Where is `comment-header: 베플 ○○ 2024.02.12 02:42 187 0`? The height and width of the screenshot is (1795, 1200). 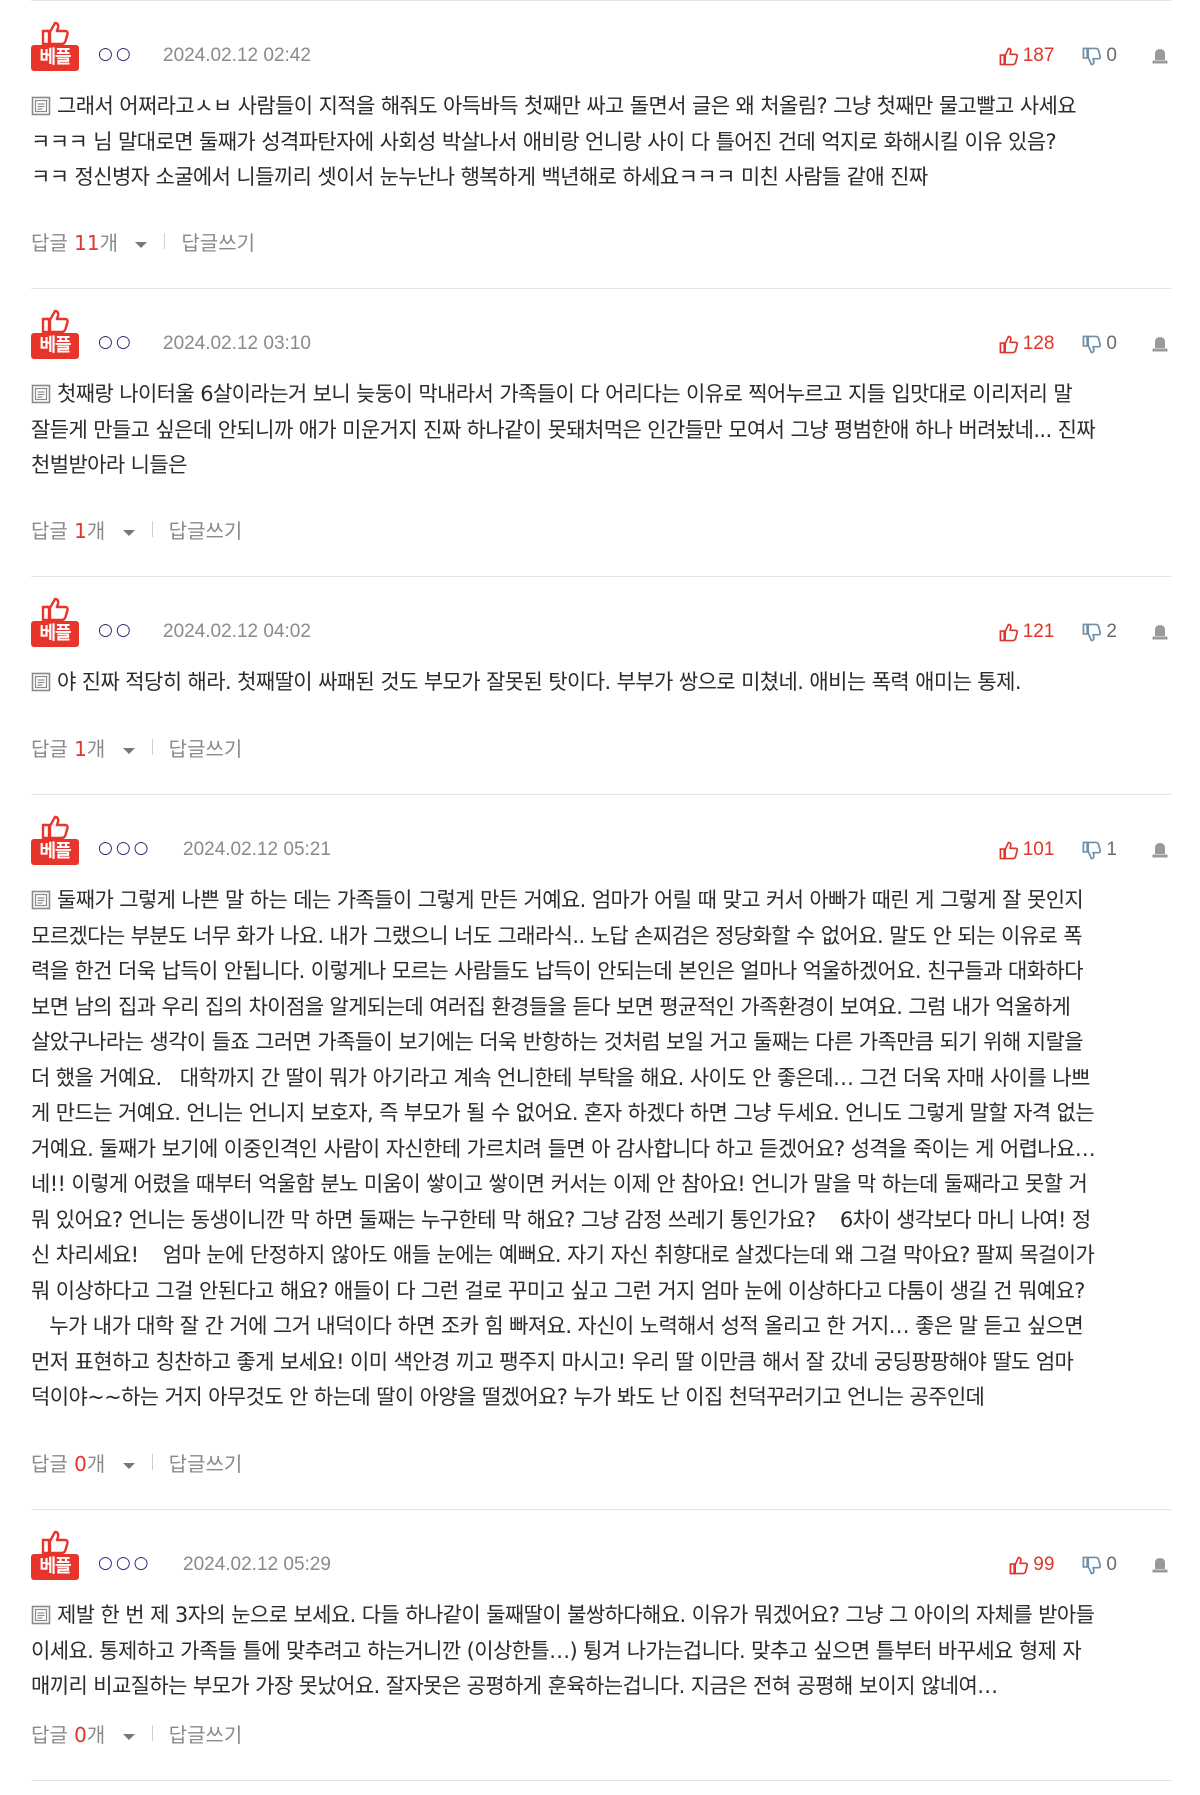 comment-header: 베플 ○○ 2024.02.12 02:42 187 0 is located at coordinates (600, 41).